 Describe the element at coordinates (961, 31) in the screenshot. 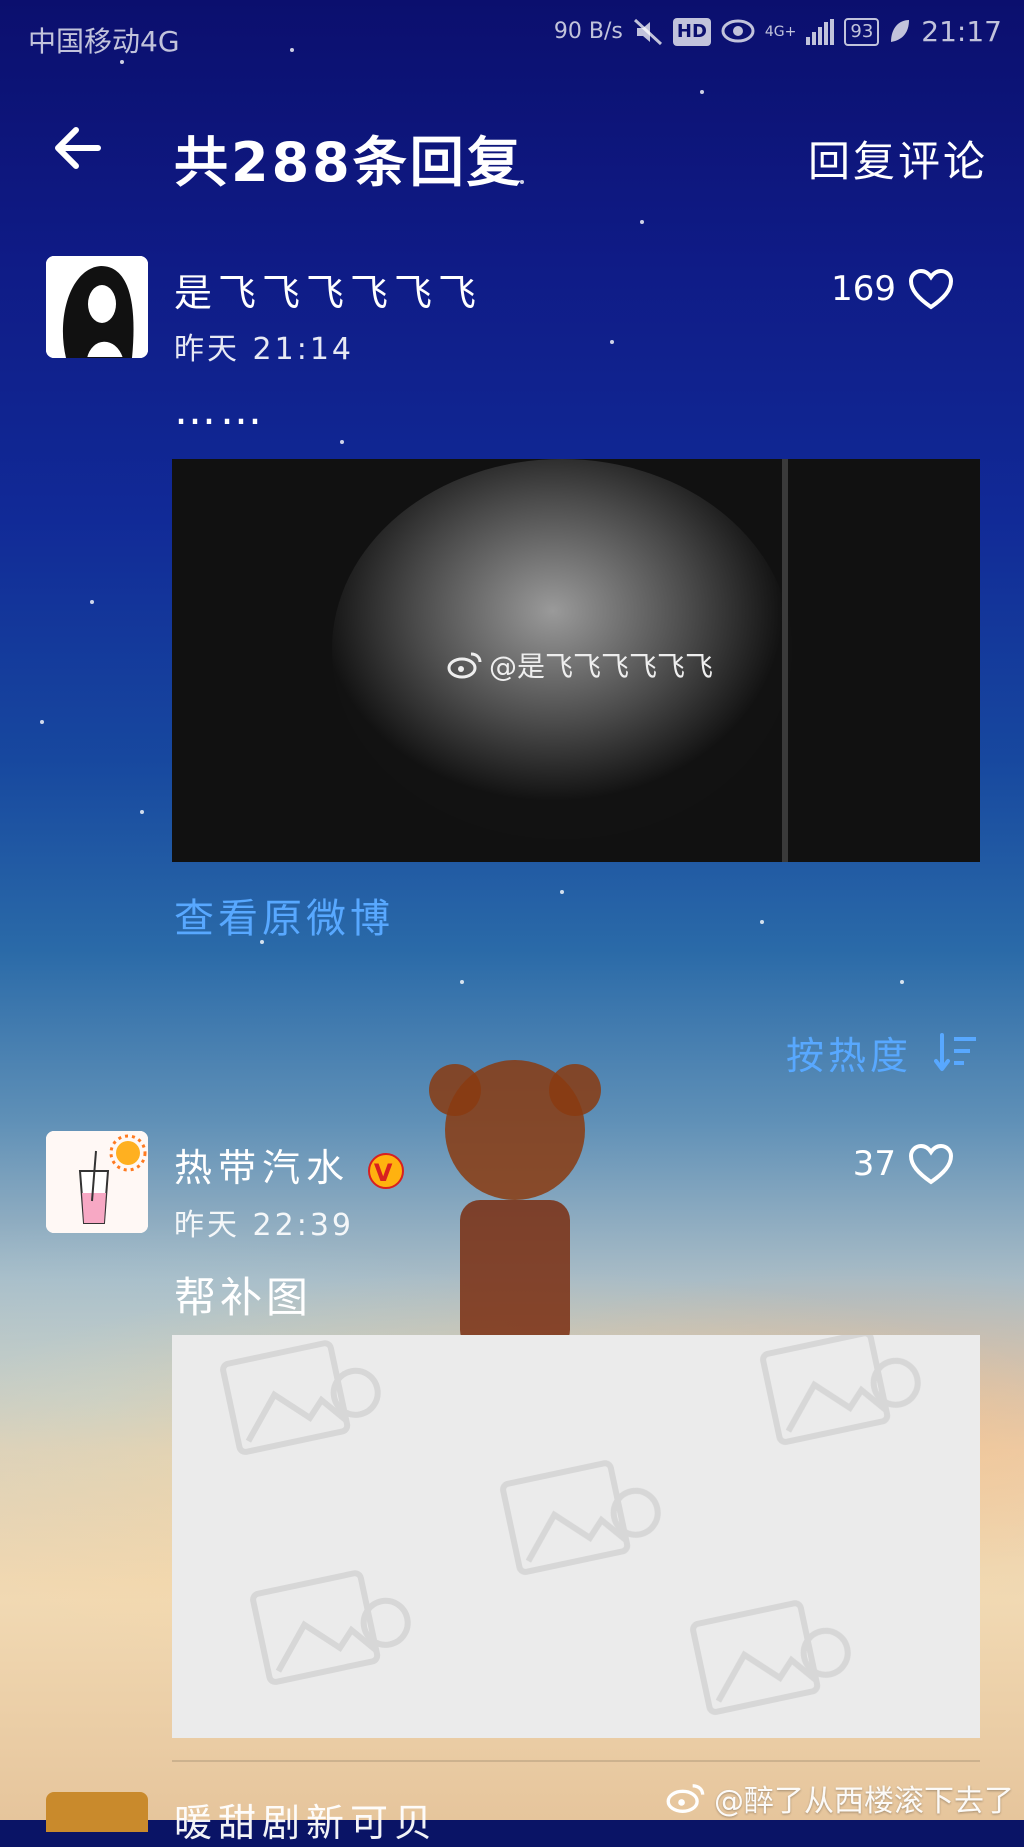

I see `clock: 21:17` at that location.